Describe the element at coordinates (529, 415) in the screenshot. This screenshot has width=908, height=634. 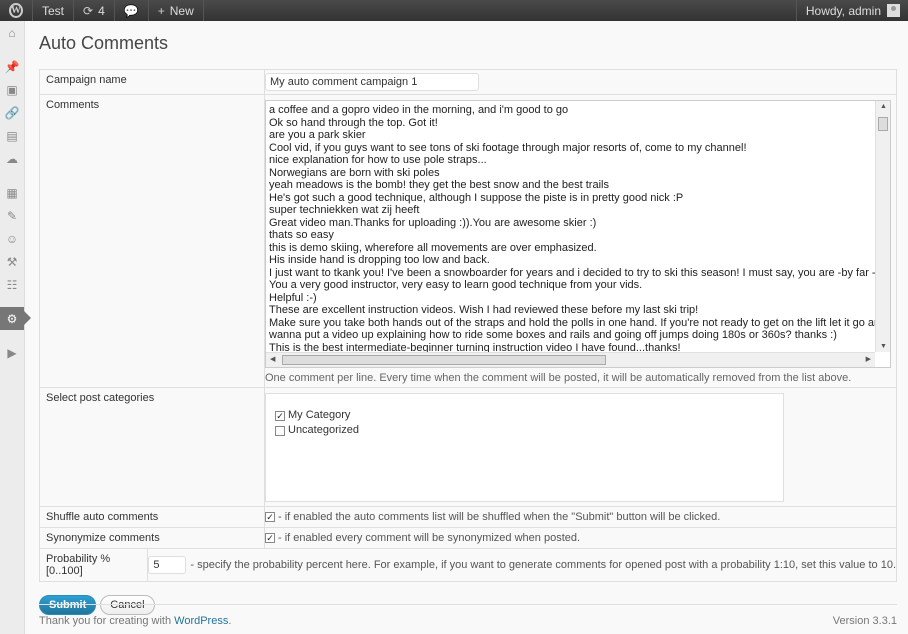
I see `category-item: ✓ My Category` at that location.